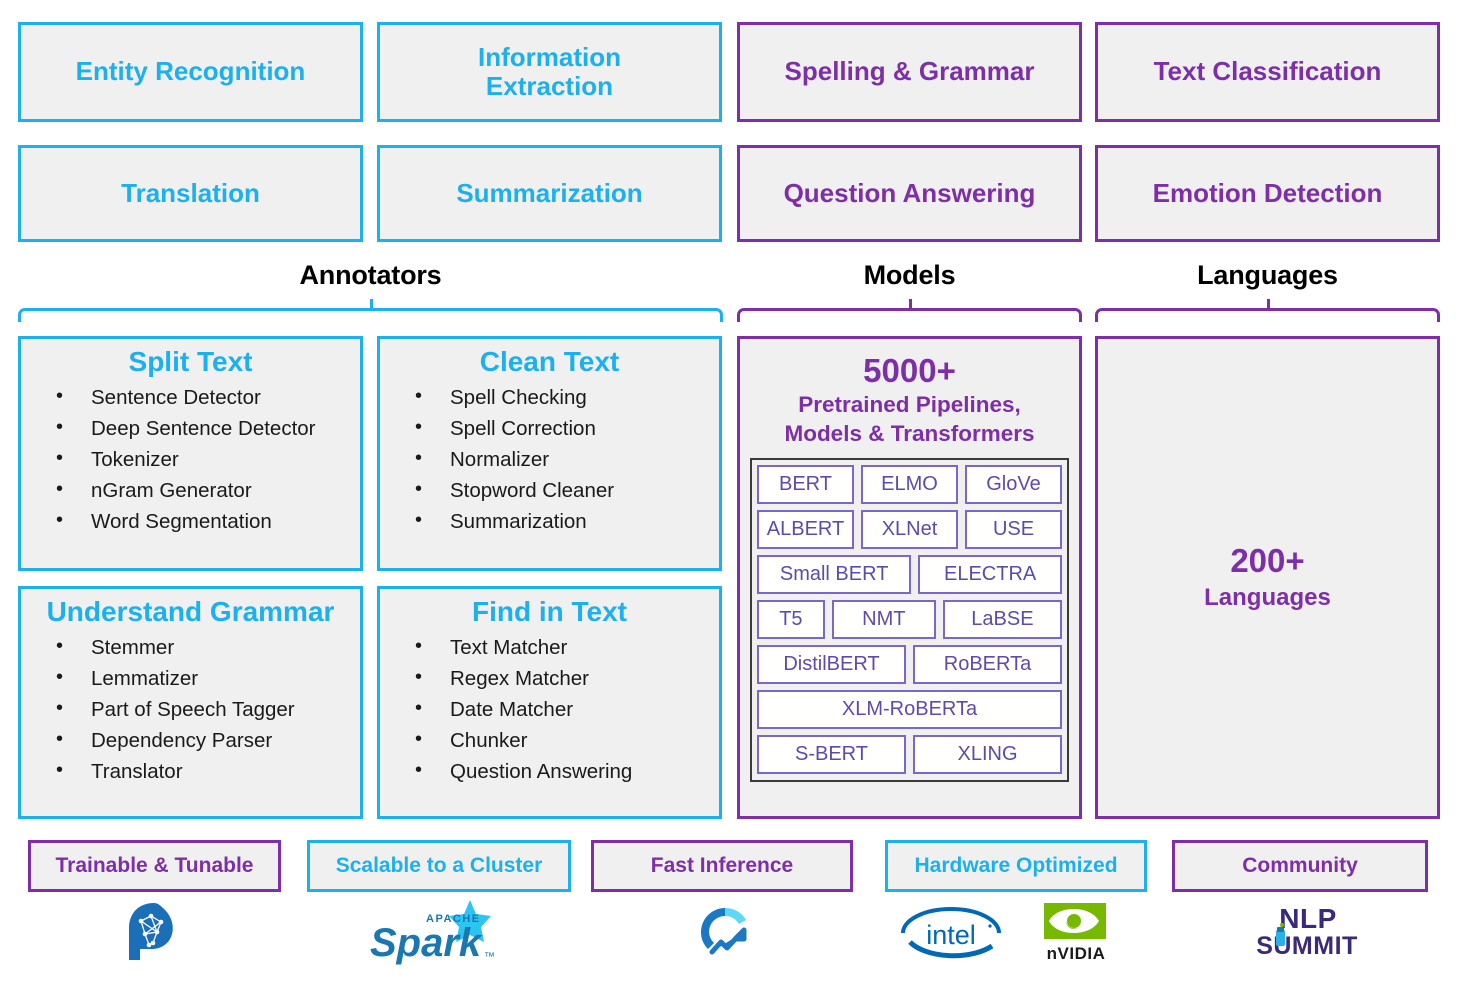 The height and width of the screenshot is (989, 1457). Describe the element at coordinates (203, 709) in the screenshot. I see `list-item: Part of Speech Tagger` at that location.